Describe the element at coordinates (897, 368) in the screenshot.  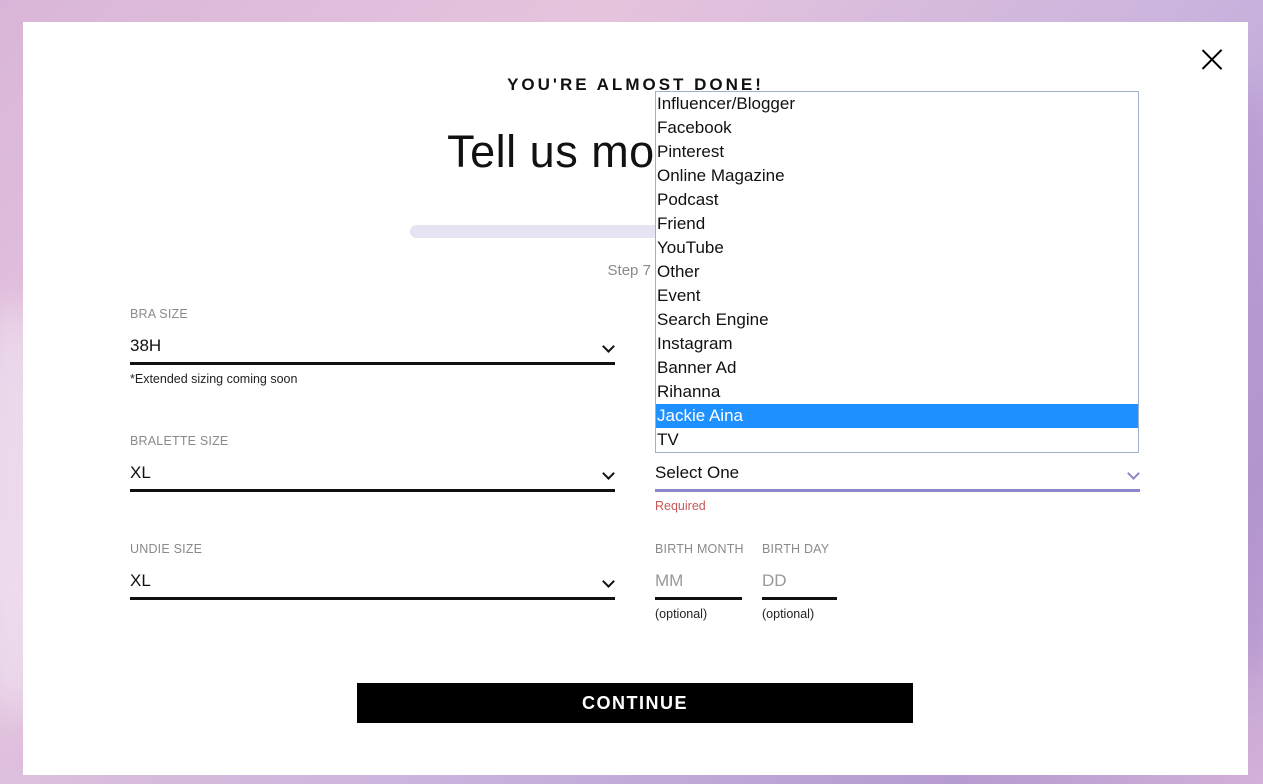
I see `dropdown-option: Banner Ad` at that location.